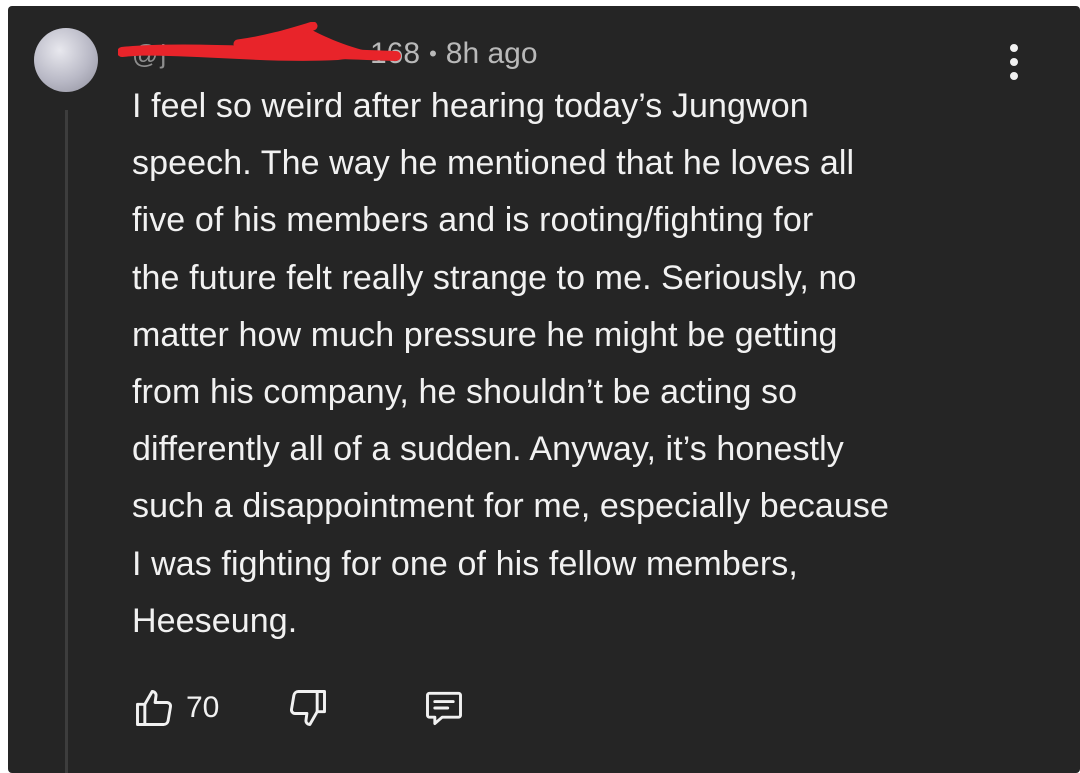 The image size is (1080, 773). Describe the element at coordinates (154, 708) in the screenshot. I see `thumb-up-icon` at that location.